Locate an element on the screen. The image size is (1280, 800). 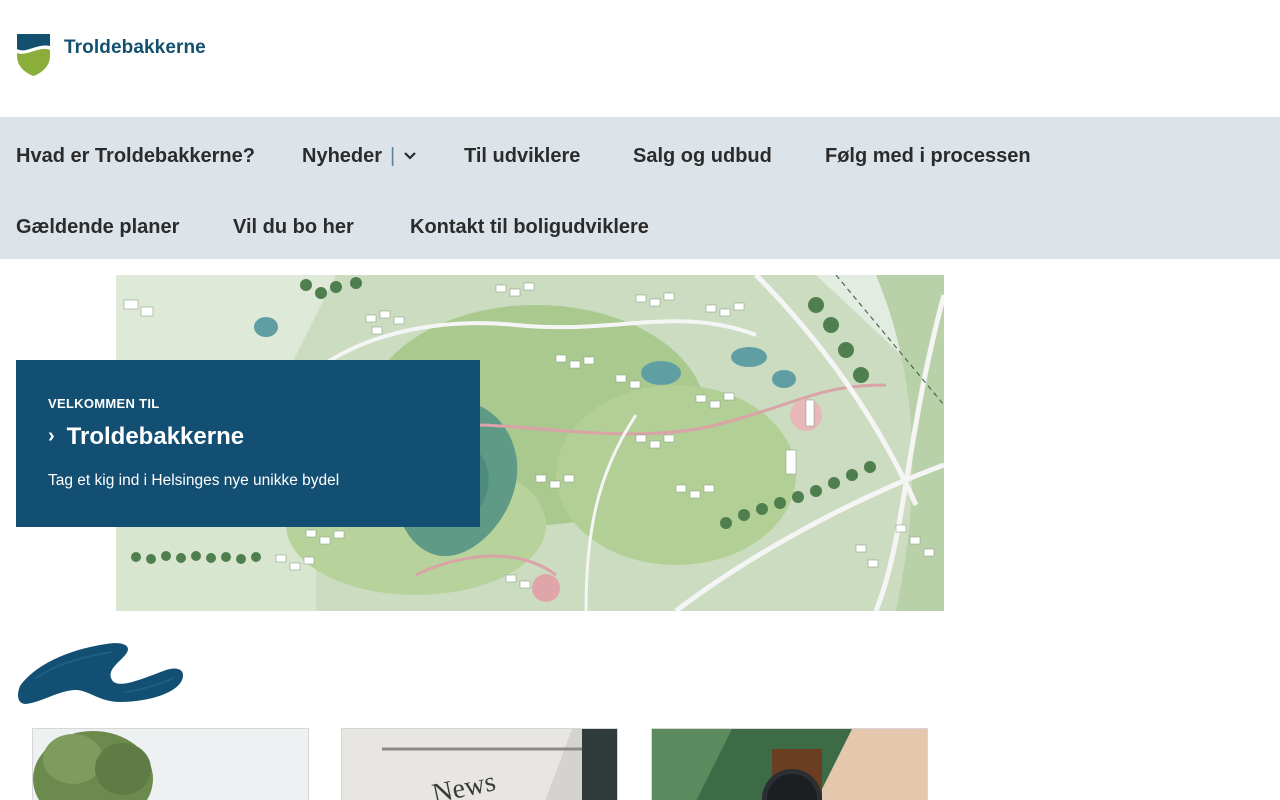
nav-item-gaeldende-planer: Gældende planer is located at coordinates (97, 227).